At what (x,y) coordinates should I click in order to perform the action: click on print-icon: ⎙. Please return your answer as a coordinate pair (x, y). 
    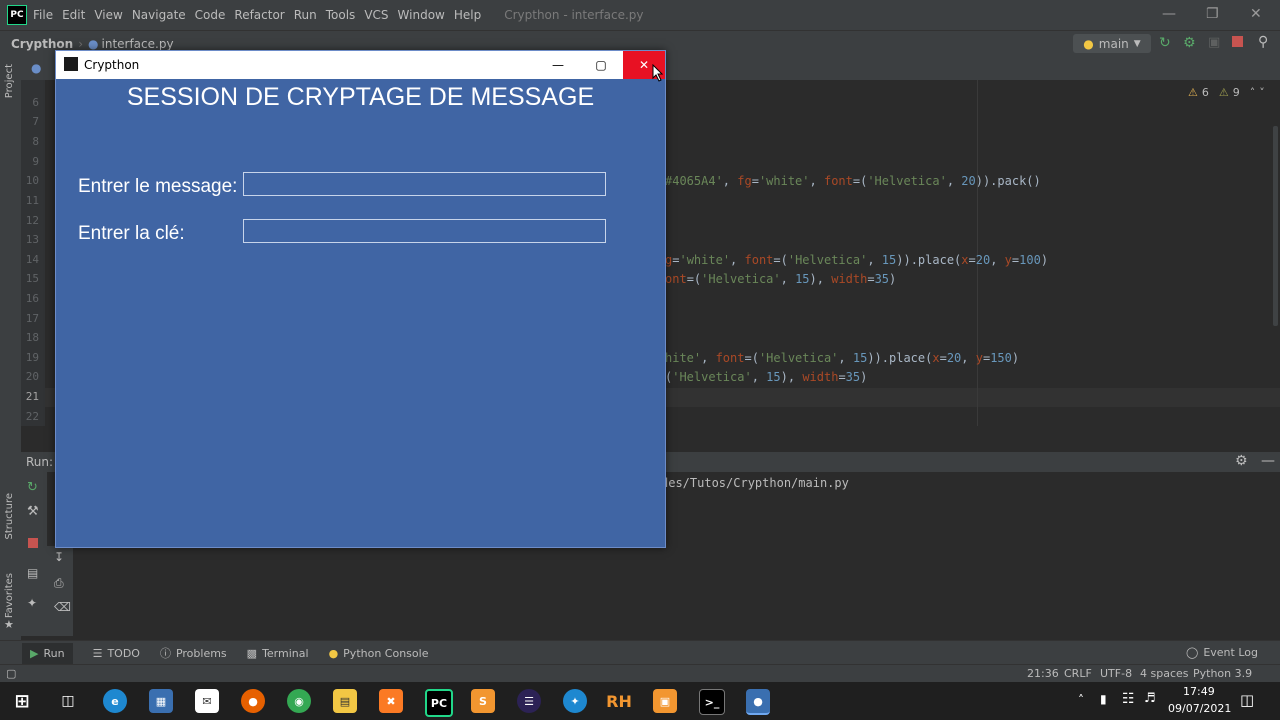
    Looking at the image, I should click on (59, 583).